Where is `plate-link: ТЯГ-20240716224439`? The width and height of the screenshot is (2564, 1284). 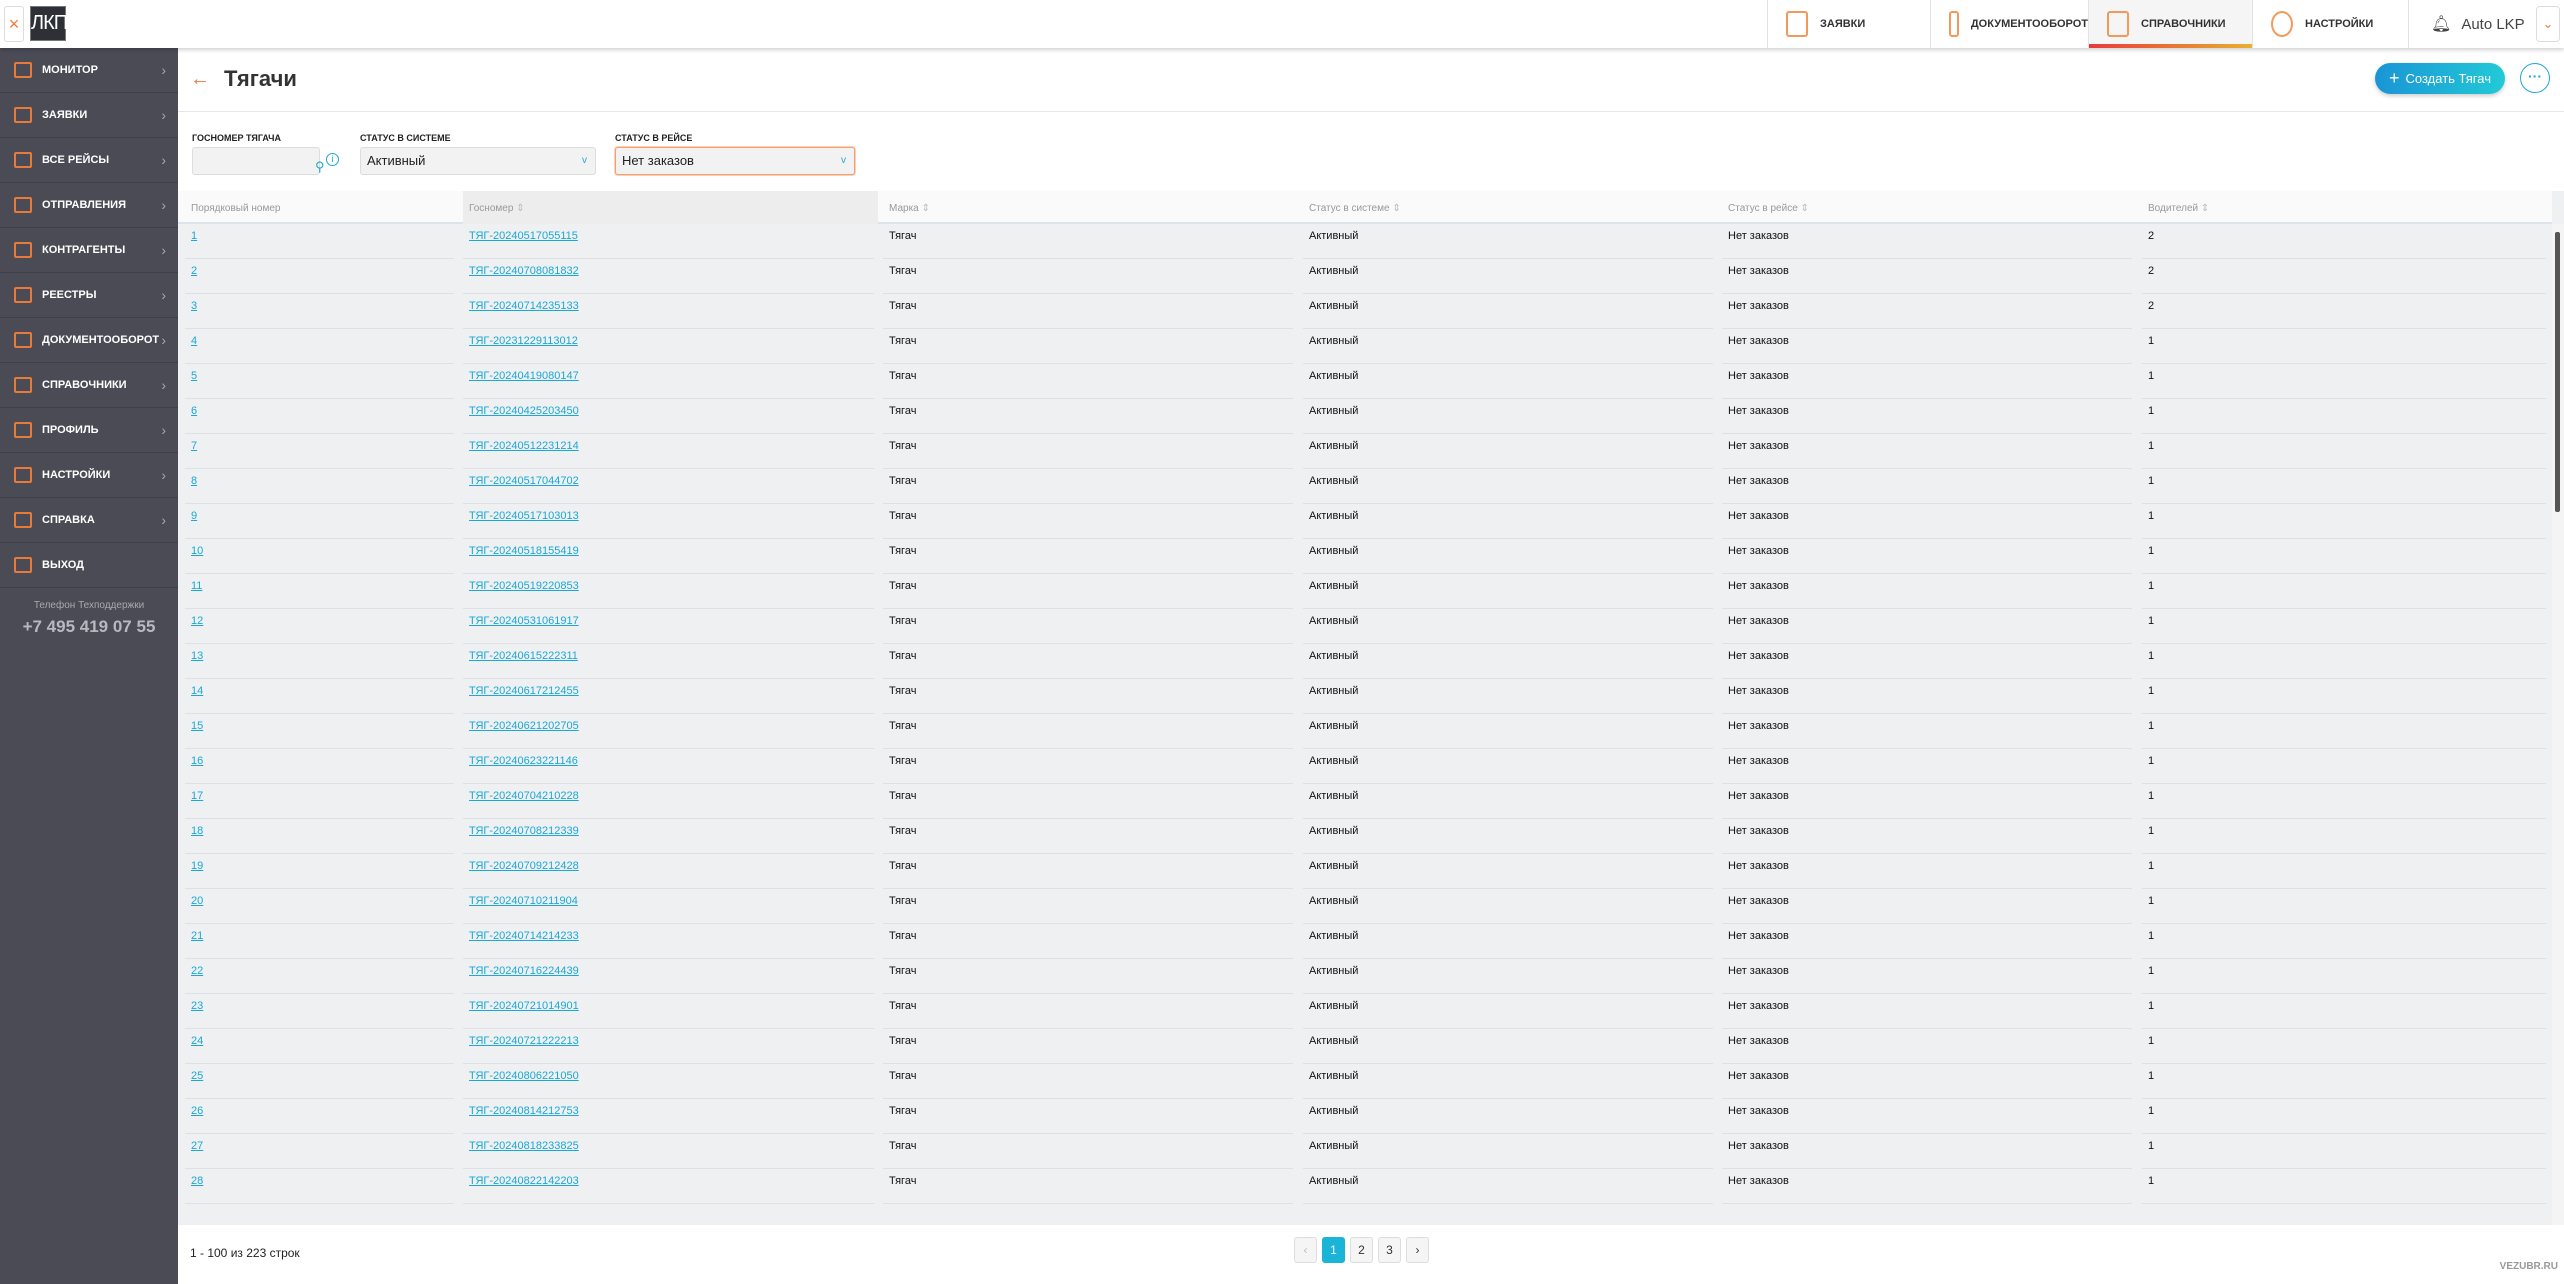
plate-link: ТЯГ-20240716224439 is located at coordinates (524, 971).